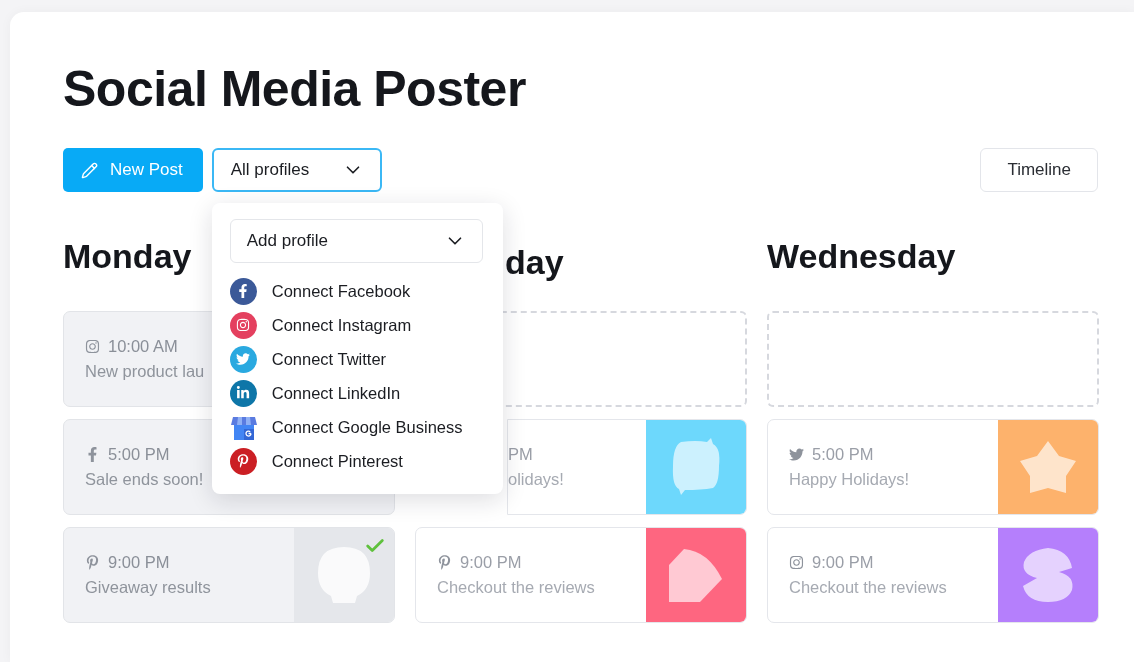 This screenshot has width=1134, height=662. I want to click on post-time: PM, so click(520, 454).